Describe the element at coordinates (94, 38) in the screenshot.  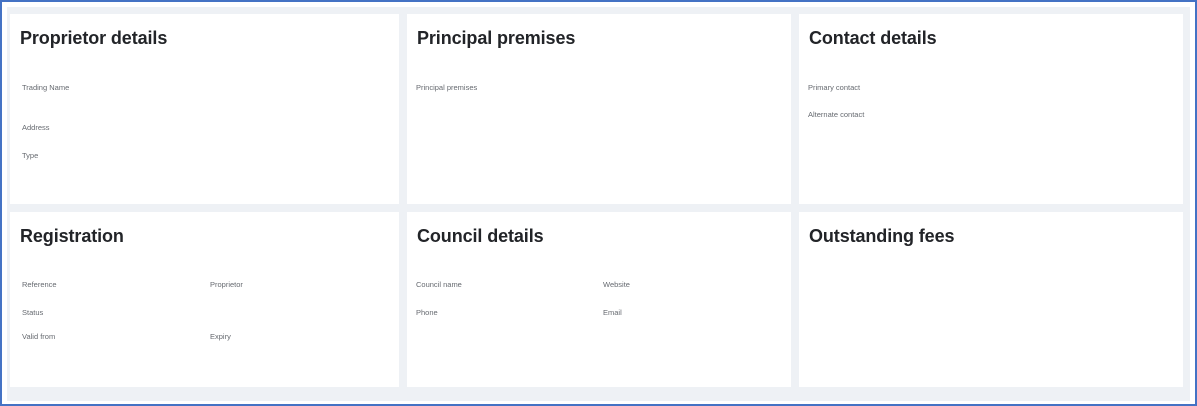
I see `proprietor-details-title: Proprietor details` at that location.